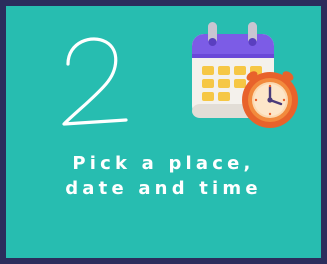 The image size is (327, 264). What do you see at coordinates (95, 81) in the screenshot?
I see `step-number-glyph` at bounding box center [95, 81].